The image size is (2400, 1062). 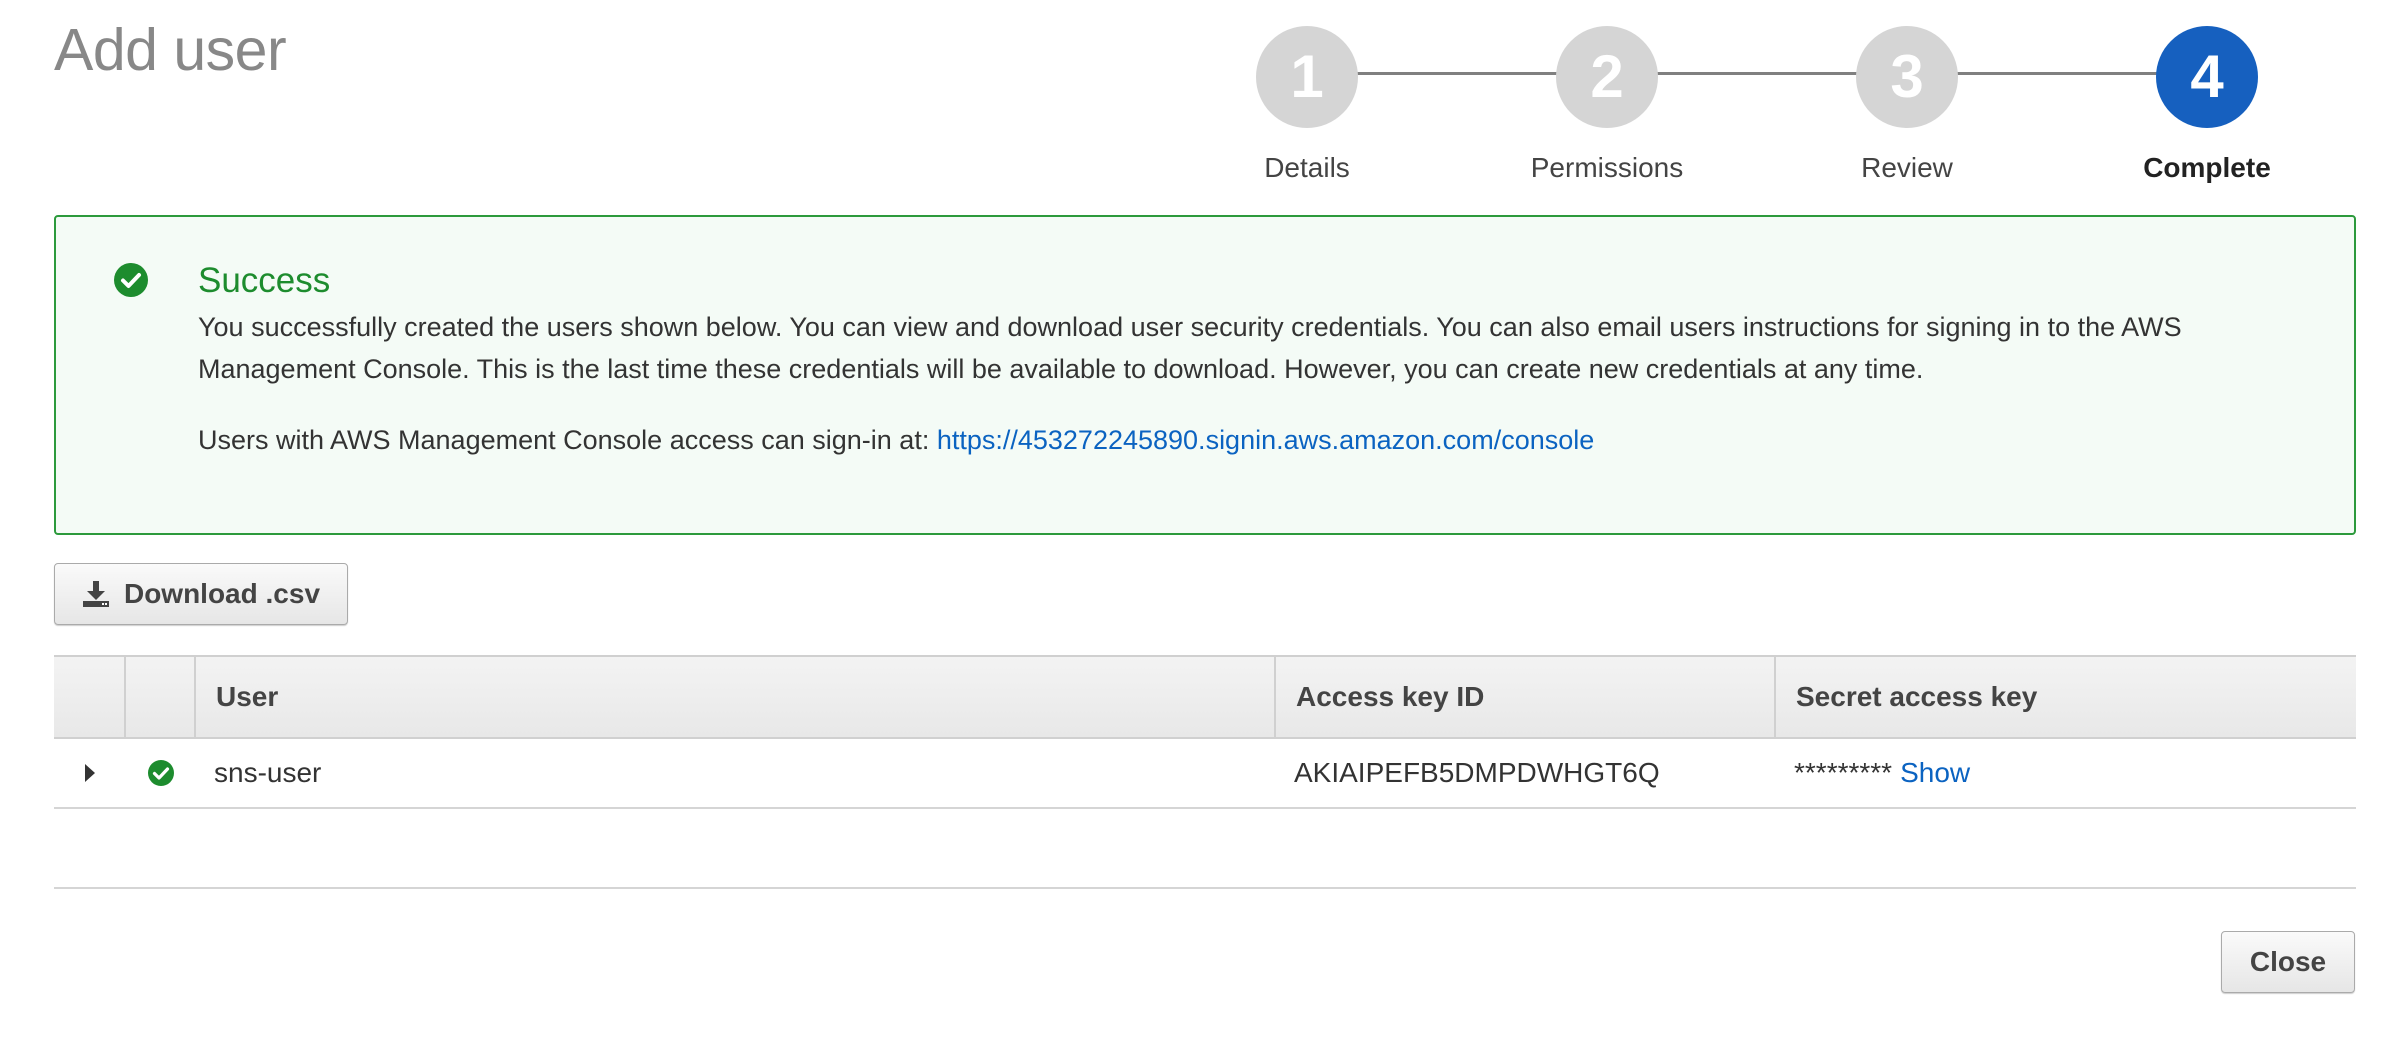 What do you see at coordinates (159, 697) in the screenshot?
I see `column-header-status` at bounding box center [159, 697].